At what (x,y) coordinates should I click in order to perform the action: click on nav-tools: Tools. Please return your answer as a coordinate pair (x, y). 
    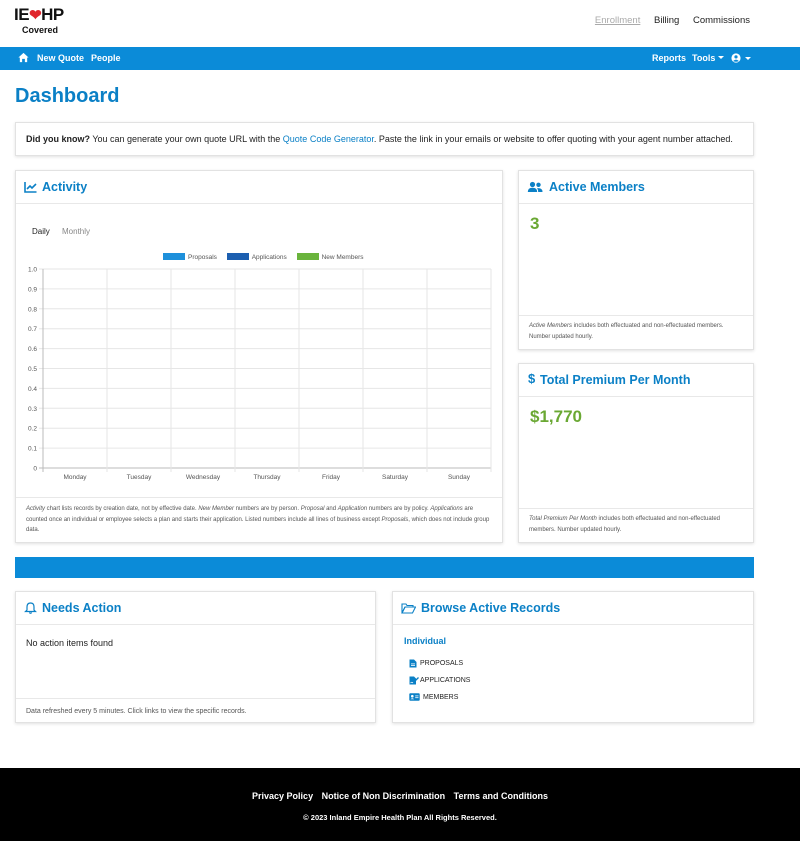
    Looking at the image, I should click on (708, 58).